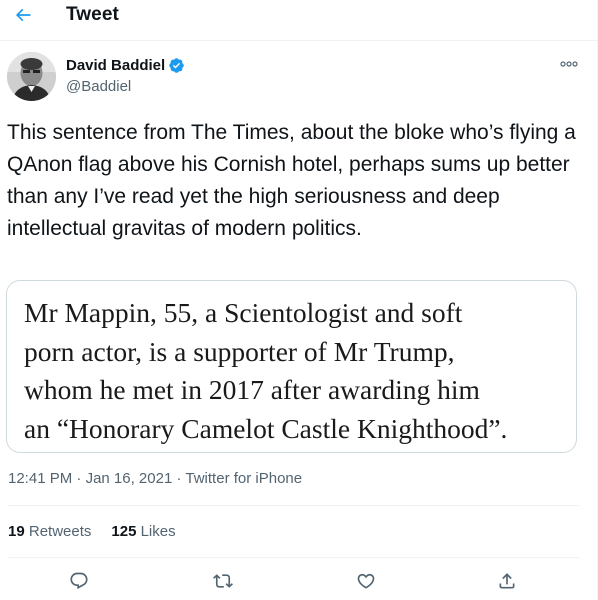 This screenshot has height=600, width=598. I want to click on retweet-icon, so click(223, 581).